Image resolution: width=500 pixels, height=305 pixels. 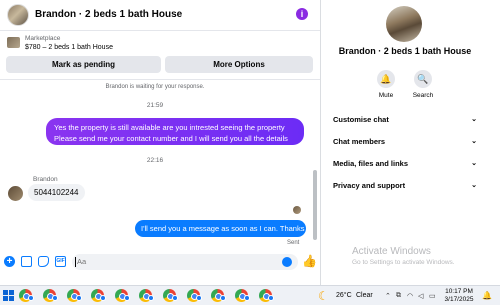 I want to click on moon-icon: ☾, so click(x=323, y=296).